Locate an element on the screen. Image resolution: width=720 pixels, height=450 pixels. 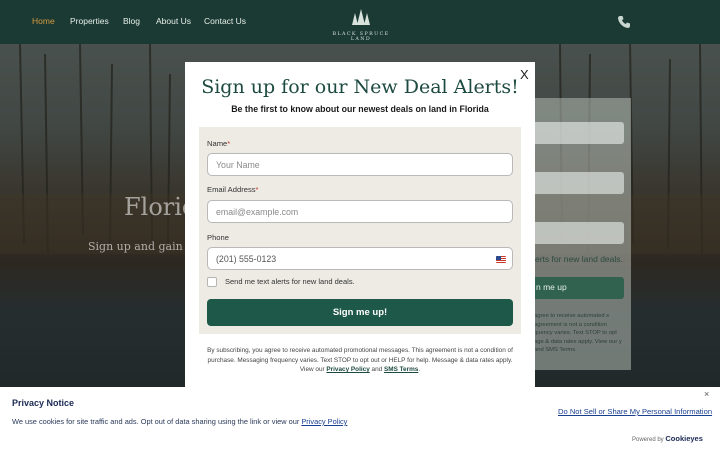
cookieyes-logo: Cookieyes is located at coordinates (684, 438).